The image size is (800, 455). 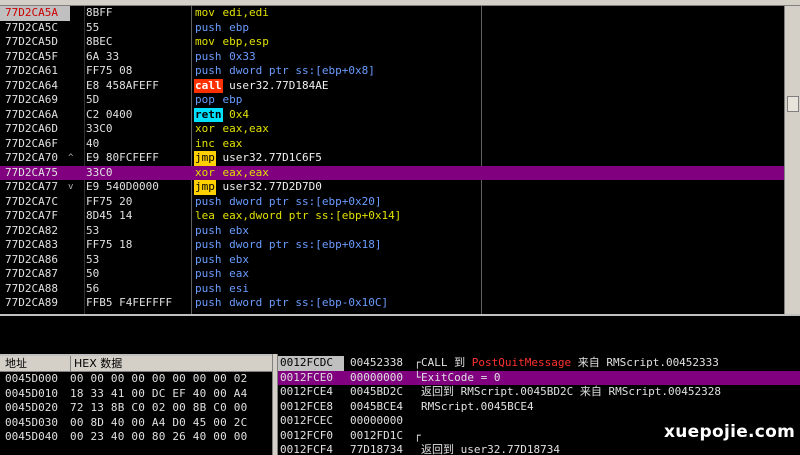 I want to click on disasm-operand: ebx, so click(x=239, y=259).